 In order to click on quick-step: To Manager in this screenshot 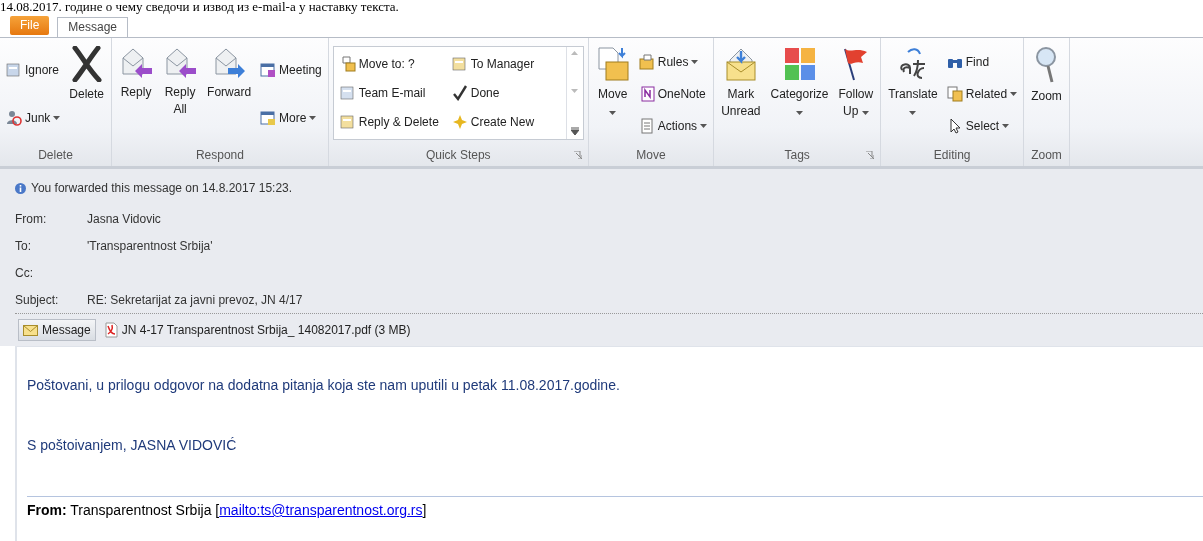, I will do `click(505, 64)`.